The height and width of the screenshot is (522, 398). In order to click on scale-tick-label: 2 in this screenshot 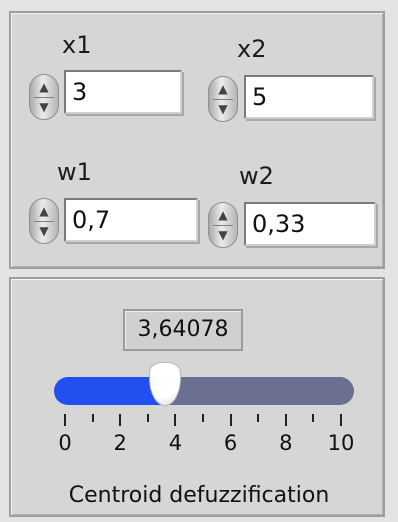, I will do `click(120, 443)`.